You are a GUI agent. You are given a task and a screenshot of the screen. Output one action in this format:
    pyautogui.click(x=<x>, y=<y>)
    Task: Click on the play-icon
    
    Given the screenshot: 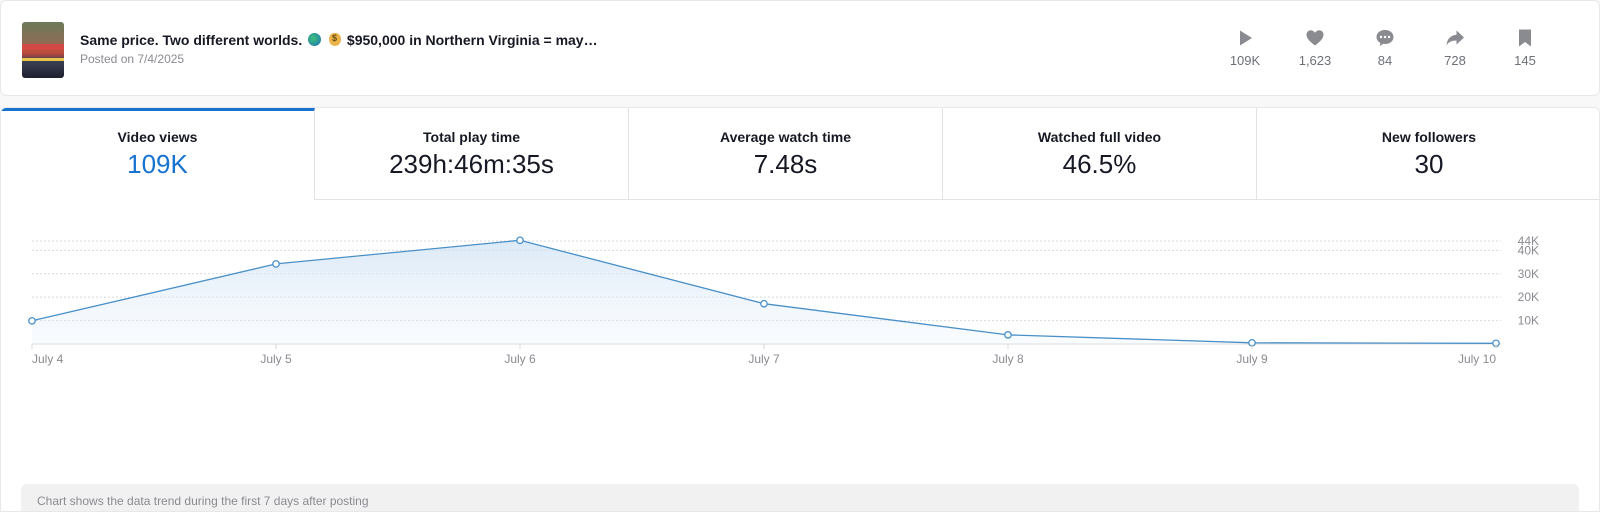 What is the action you would take?
    pyautogui.click(x=1245, y=38)
    